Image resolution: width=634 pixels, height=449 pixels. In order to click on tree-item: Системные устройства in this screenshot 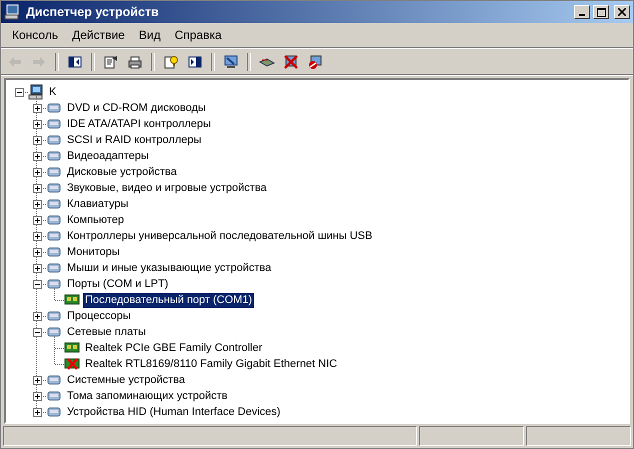, I will do `click(126, 380)`.